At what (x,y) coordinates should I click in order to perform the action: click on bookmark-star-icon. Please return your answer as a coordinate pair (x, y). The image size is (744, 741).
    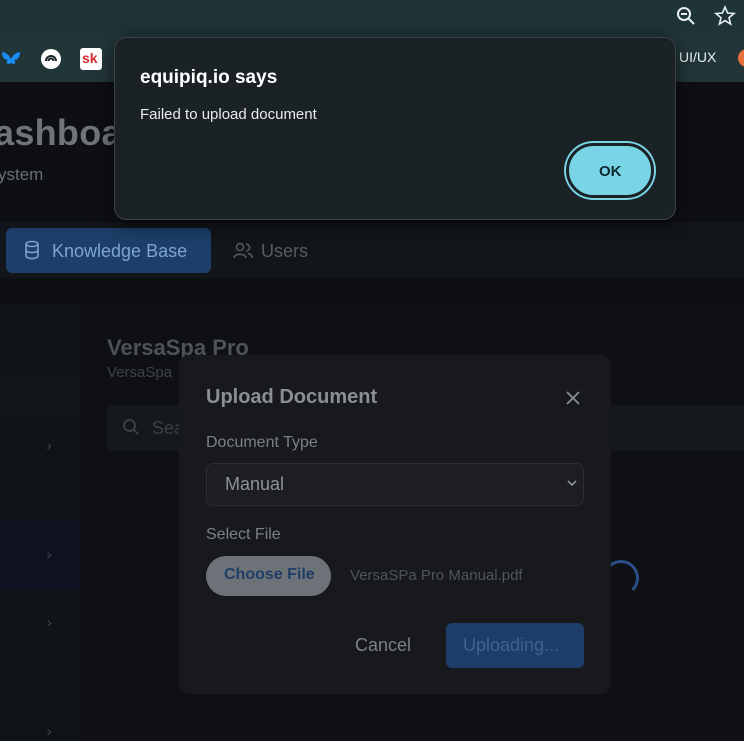
    Looking at the image, I should click on (725, 16).